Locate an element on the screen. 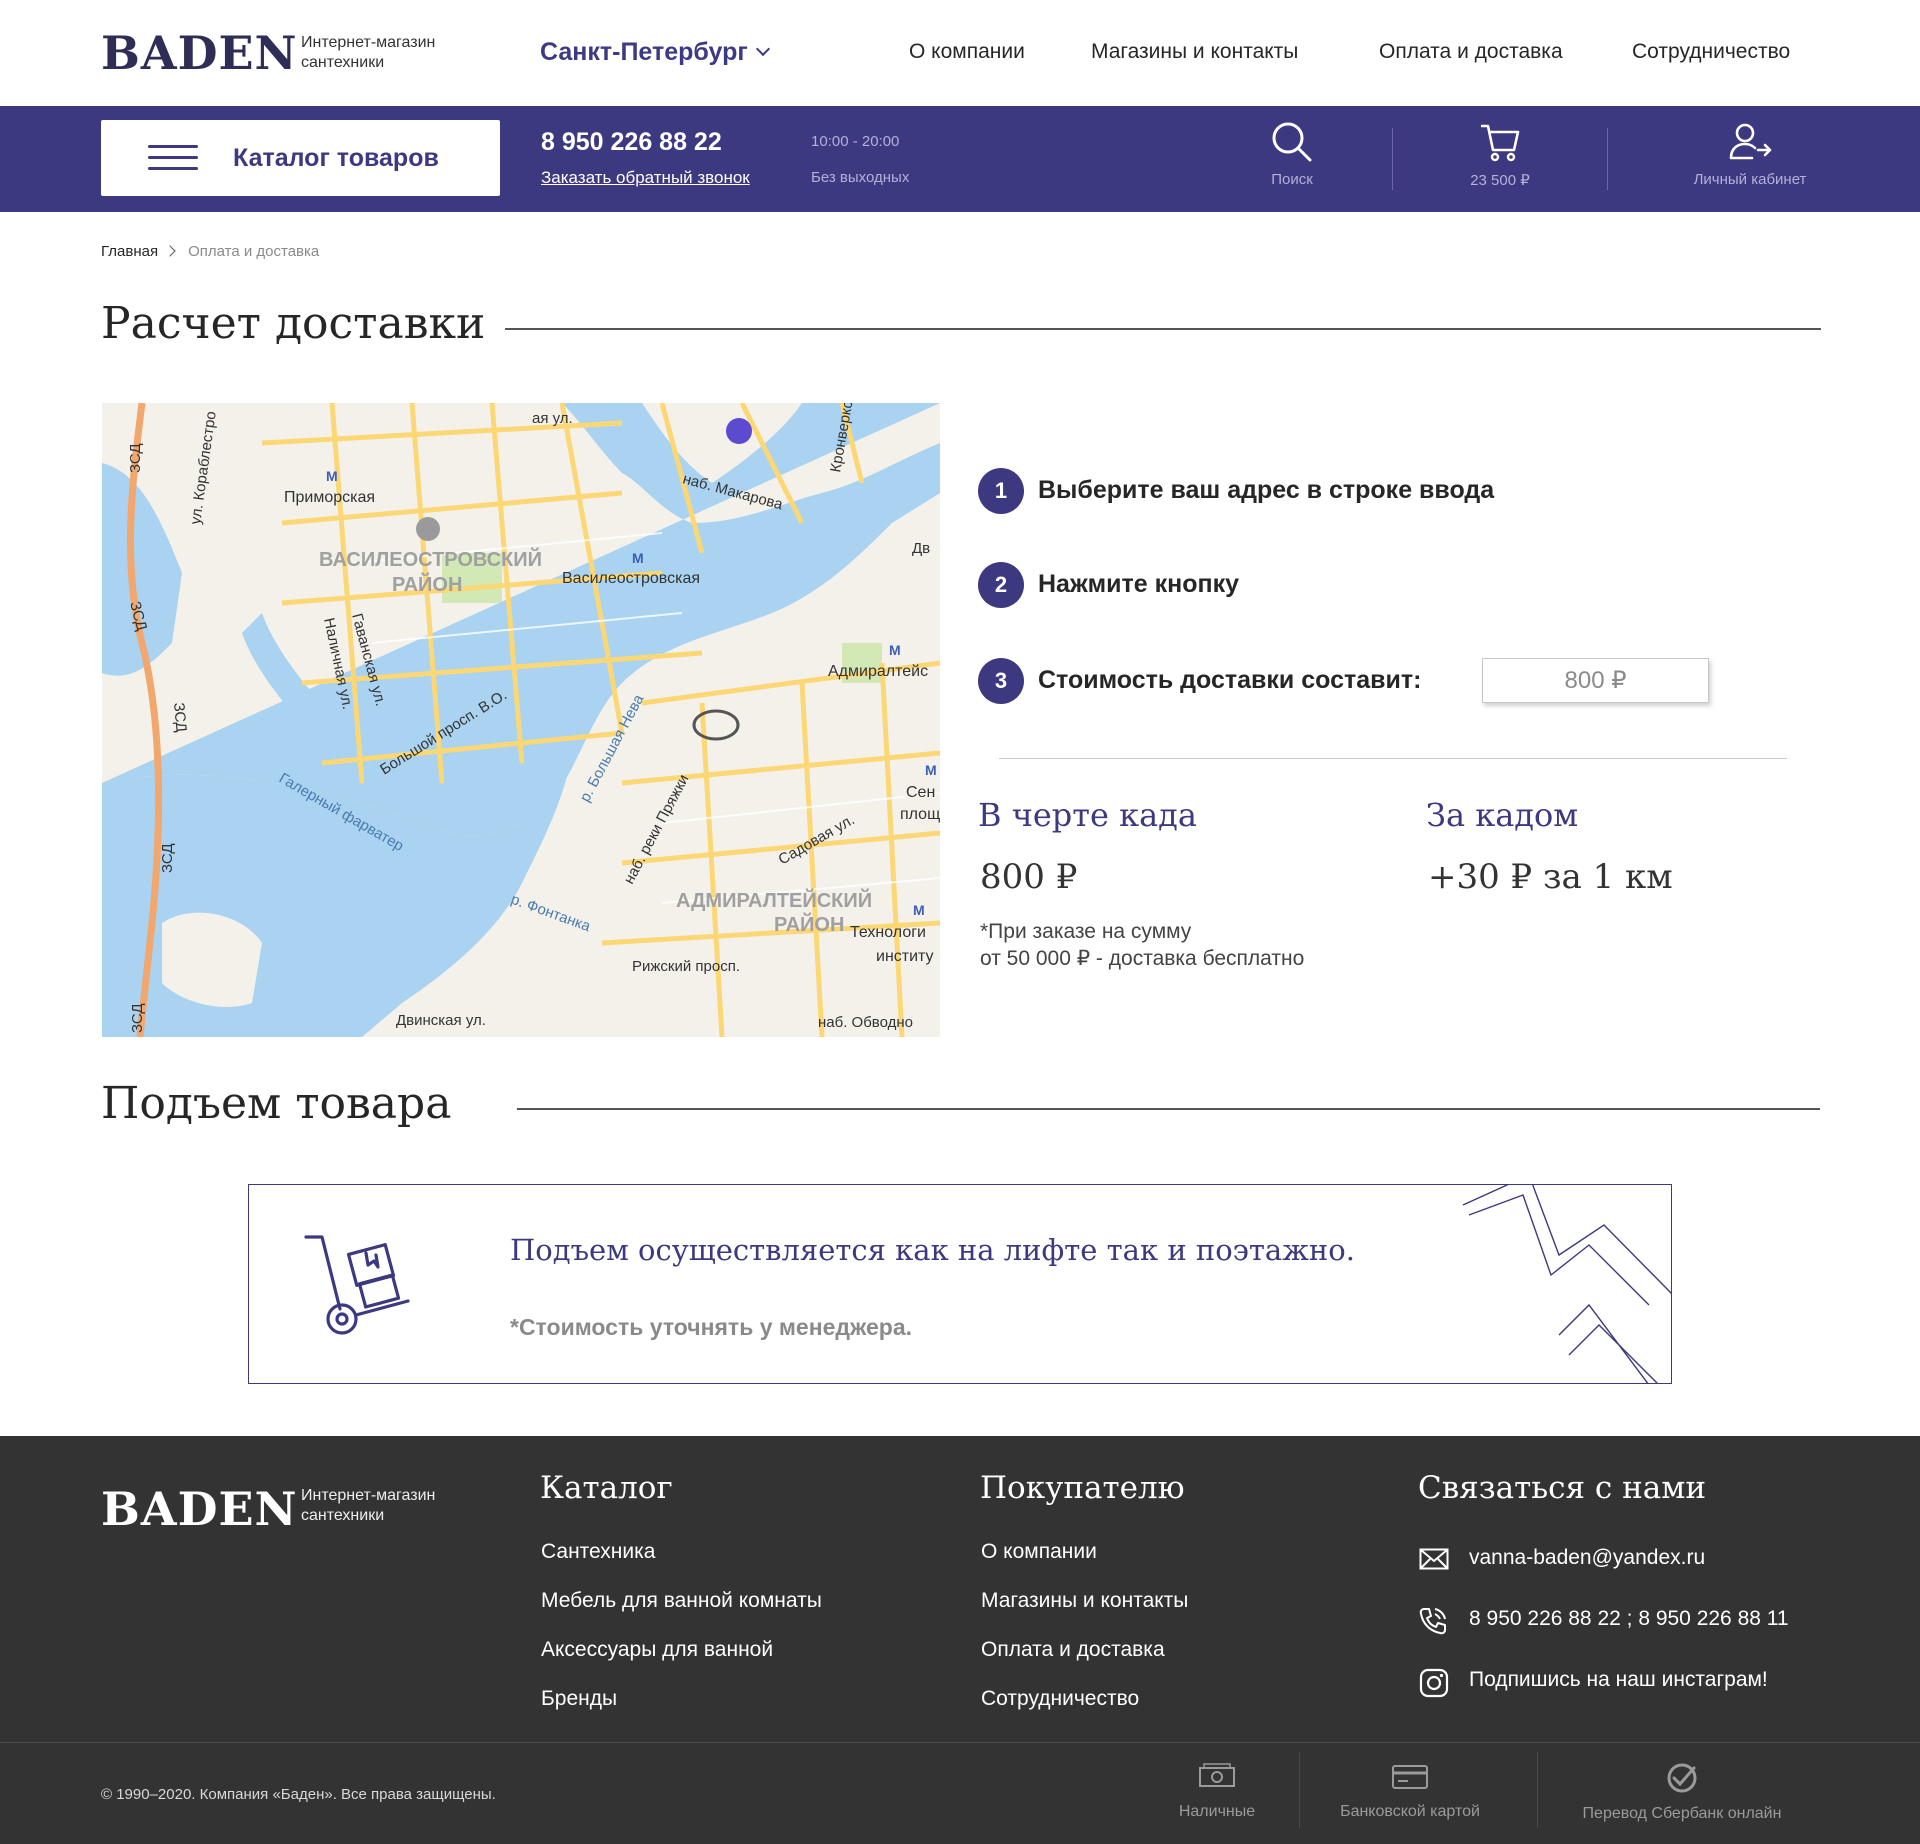  sberbank-icon is located at coordinates (1682, 1778).